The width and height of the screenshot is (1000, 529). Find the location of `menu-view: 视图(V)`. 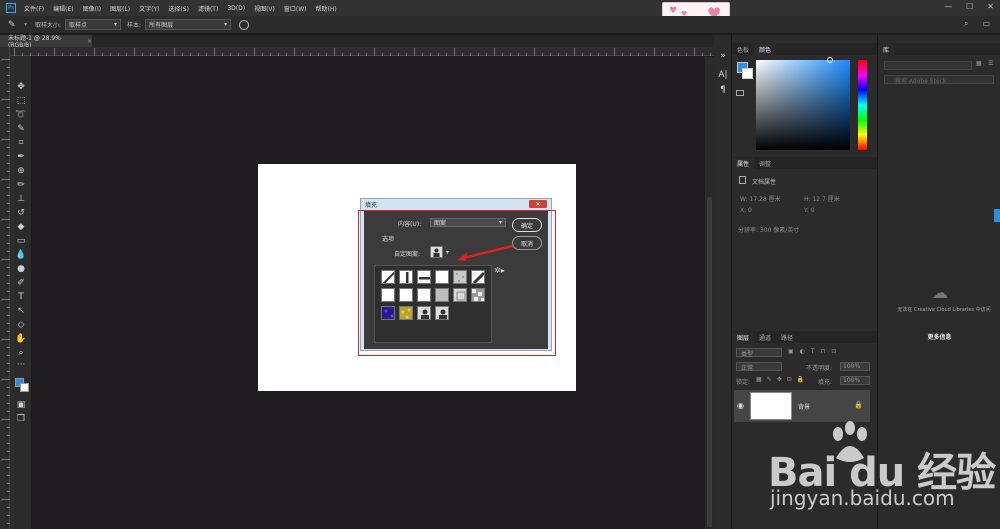

menu-view: 视图(V) is located at coordinates (264, 8).